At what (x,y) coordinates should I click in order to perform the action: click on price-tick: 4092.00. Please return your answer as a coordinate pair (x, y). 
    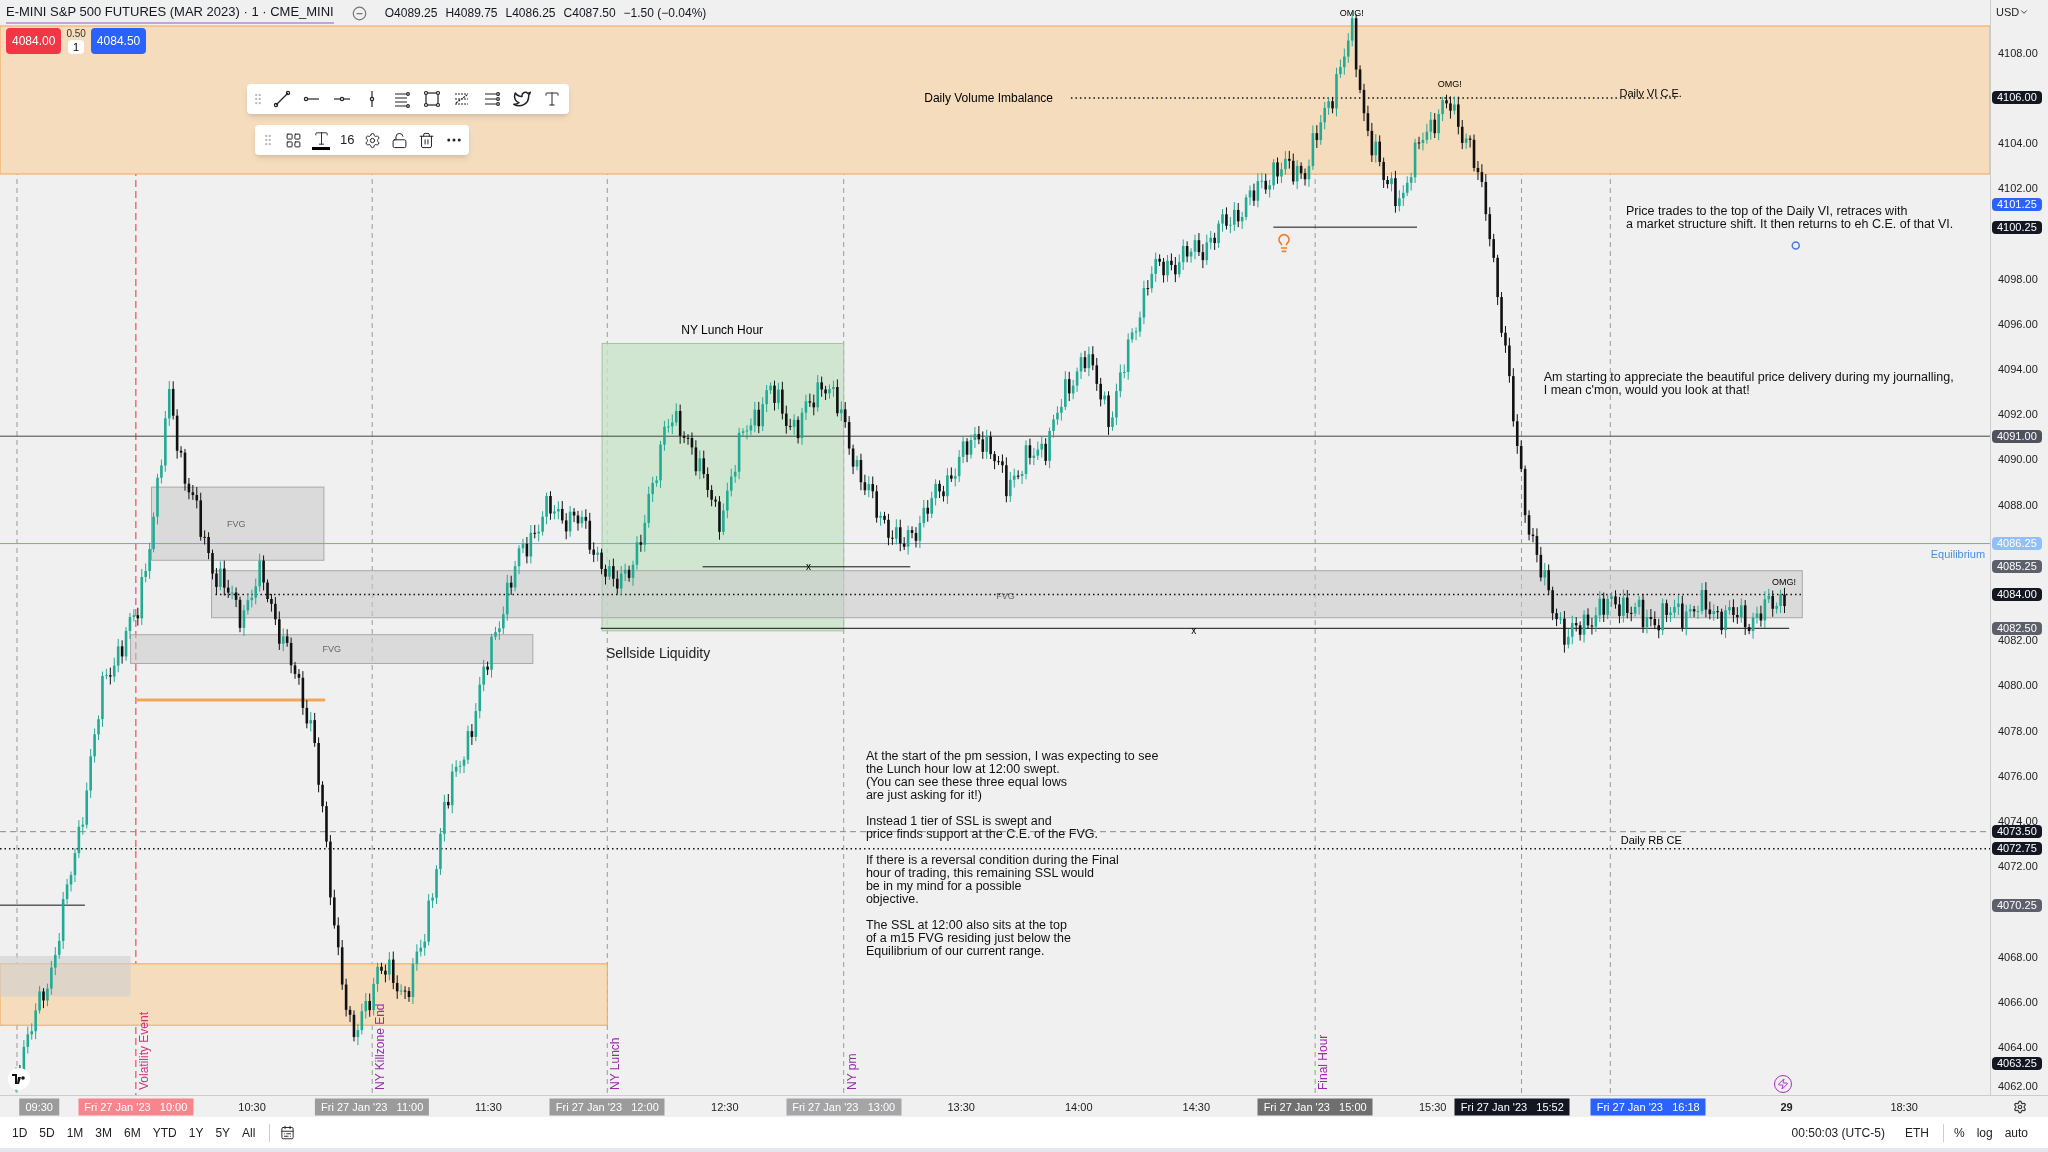
    Looking at the image, I should click on (2018, 415).